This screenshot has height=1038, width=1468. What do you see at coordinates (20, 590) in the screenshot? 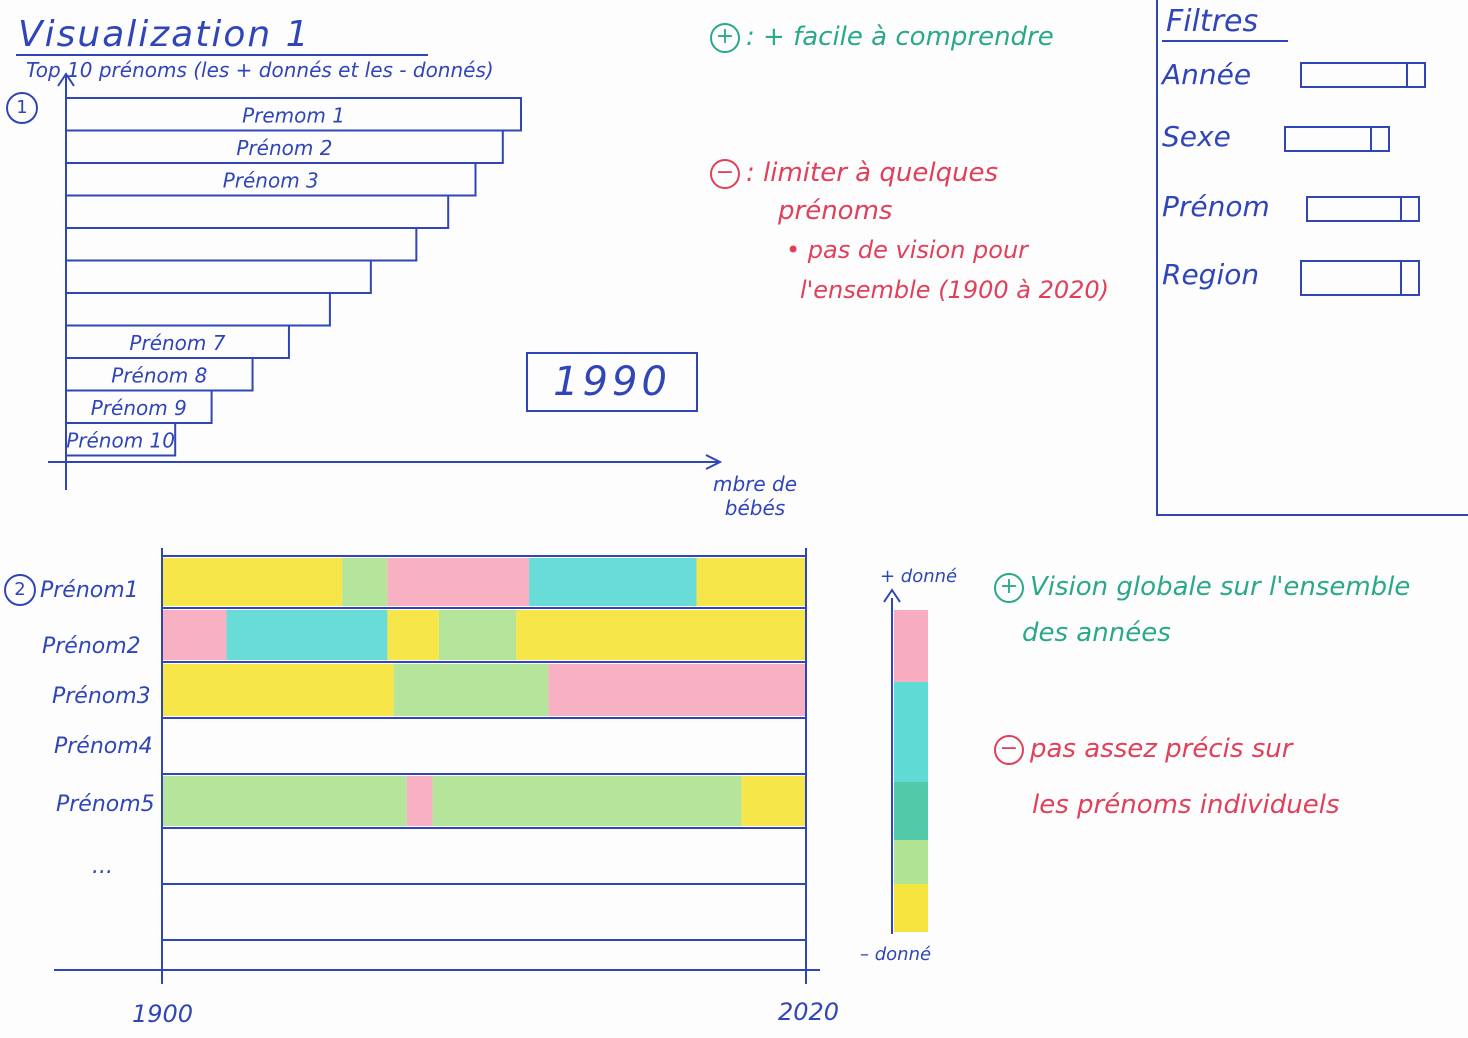
I see `viz2-number-badge: 2` at bounding box center [20, 590].